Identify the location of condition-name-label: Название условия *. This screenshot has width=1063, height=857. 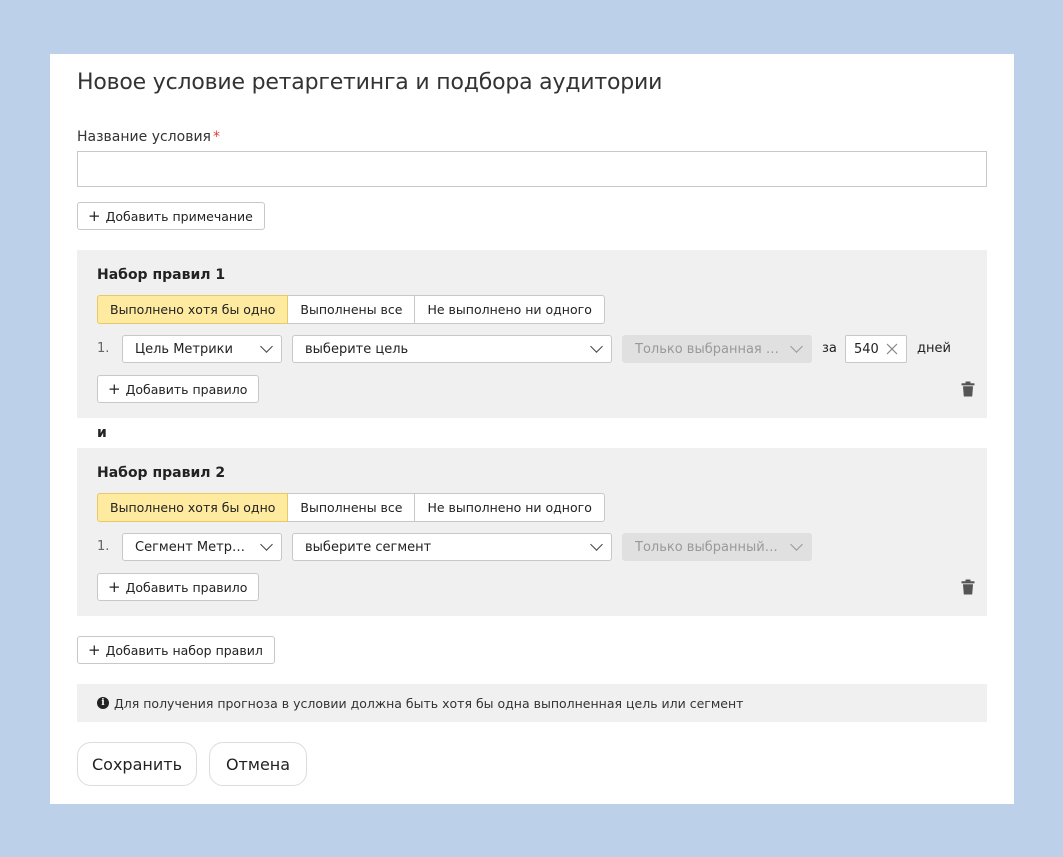
(148, 137).